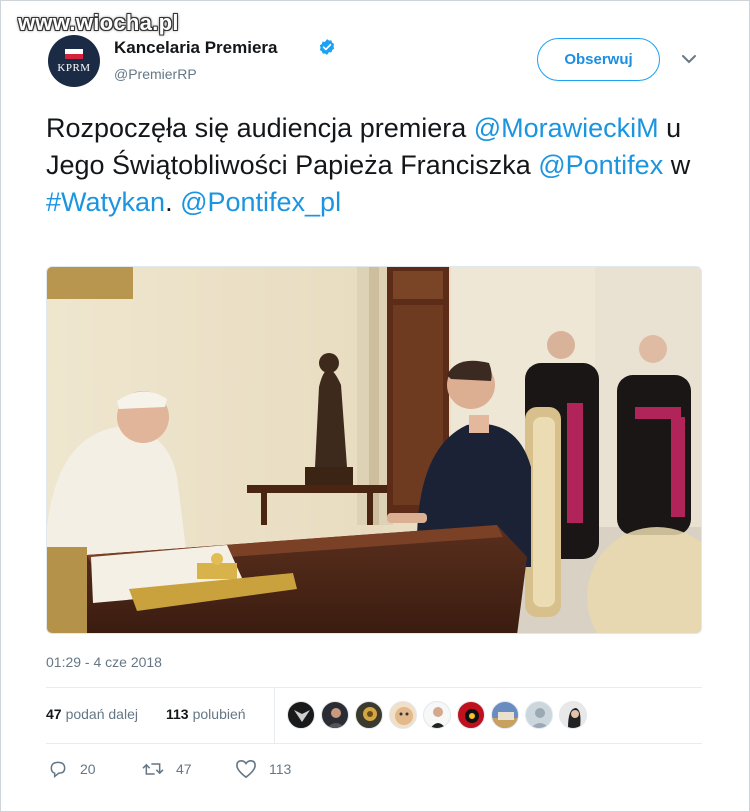 The height and width of the screenshot is (812, 750). I want to click on like-action: 113, so click(263, 769).